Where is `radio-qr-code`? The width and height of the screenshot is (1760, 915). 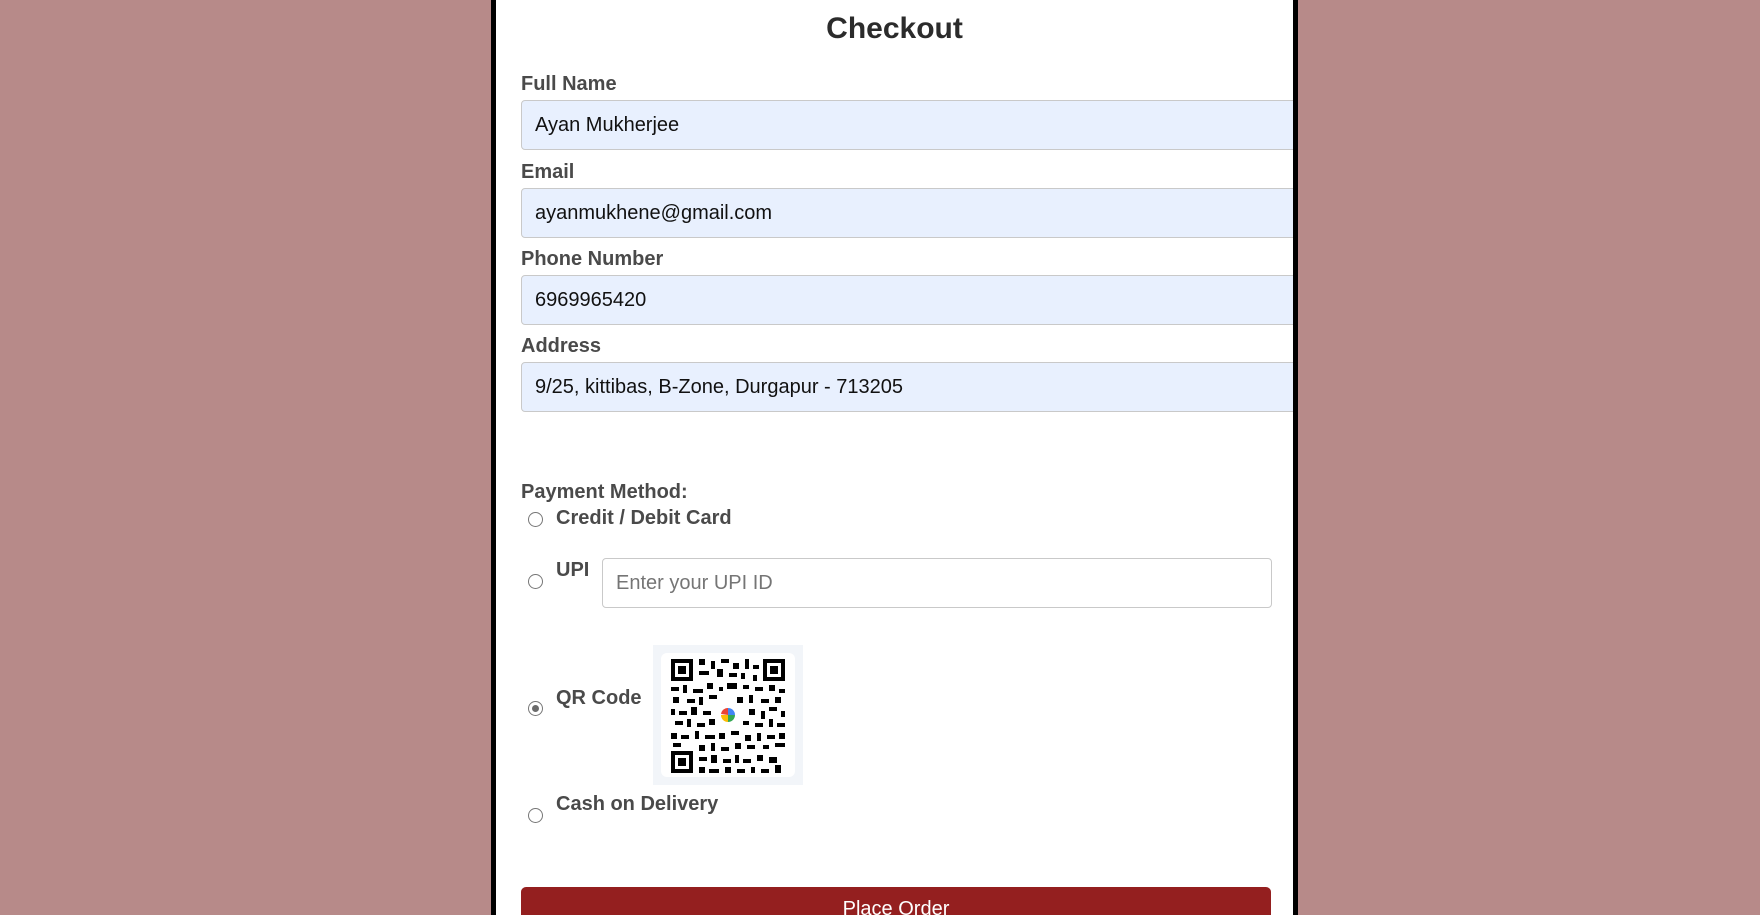
radio-qr-code is located at coordinates (535, 708).